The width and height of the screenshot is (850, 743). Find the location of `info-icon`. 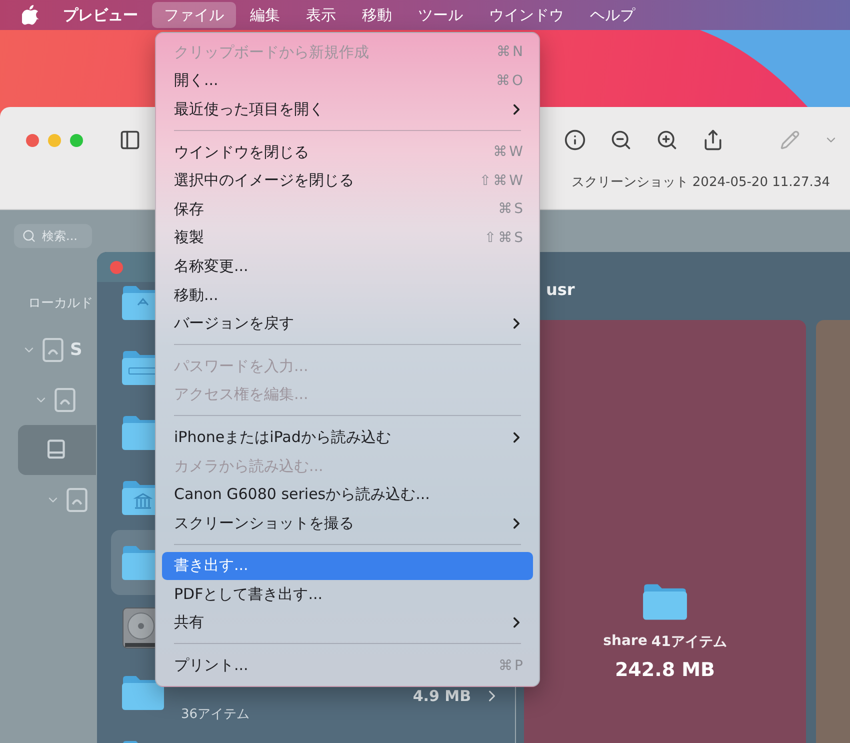

info-icon is located at coordinates (575, 140).